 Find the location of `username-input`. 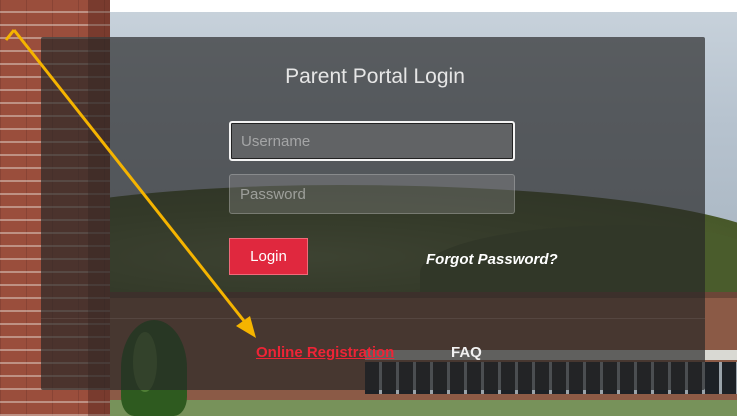

username-input is located at coordinates (372, 141).